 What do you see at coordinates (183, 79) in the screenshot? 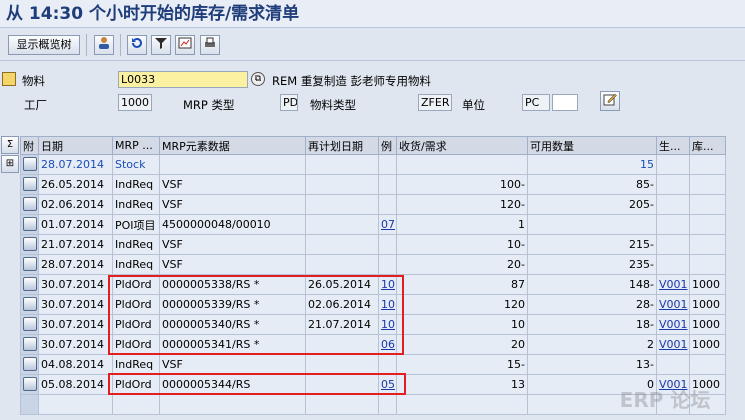
I see `material-field: L0033` at bounding box center [183, 79].